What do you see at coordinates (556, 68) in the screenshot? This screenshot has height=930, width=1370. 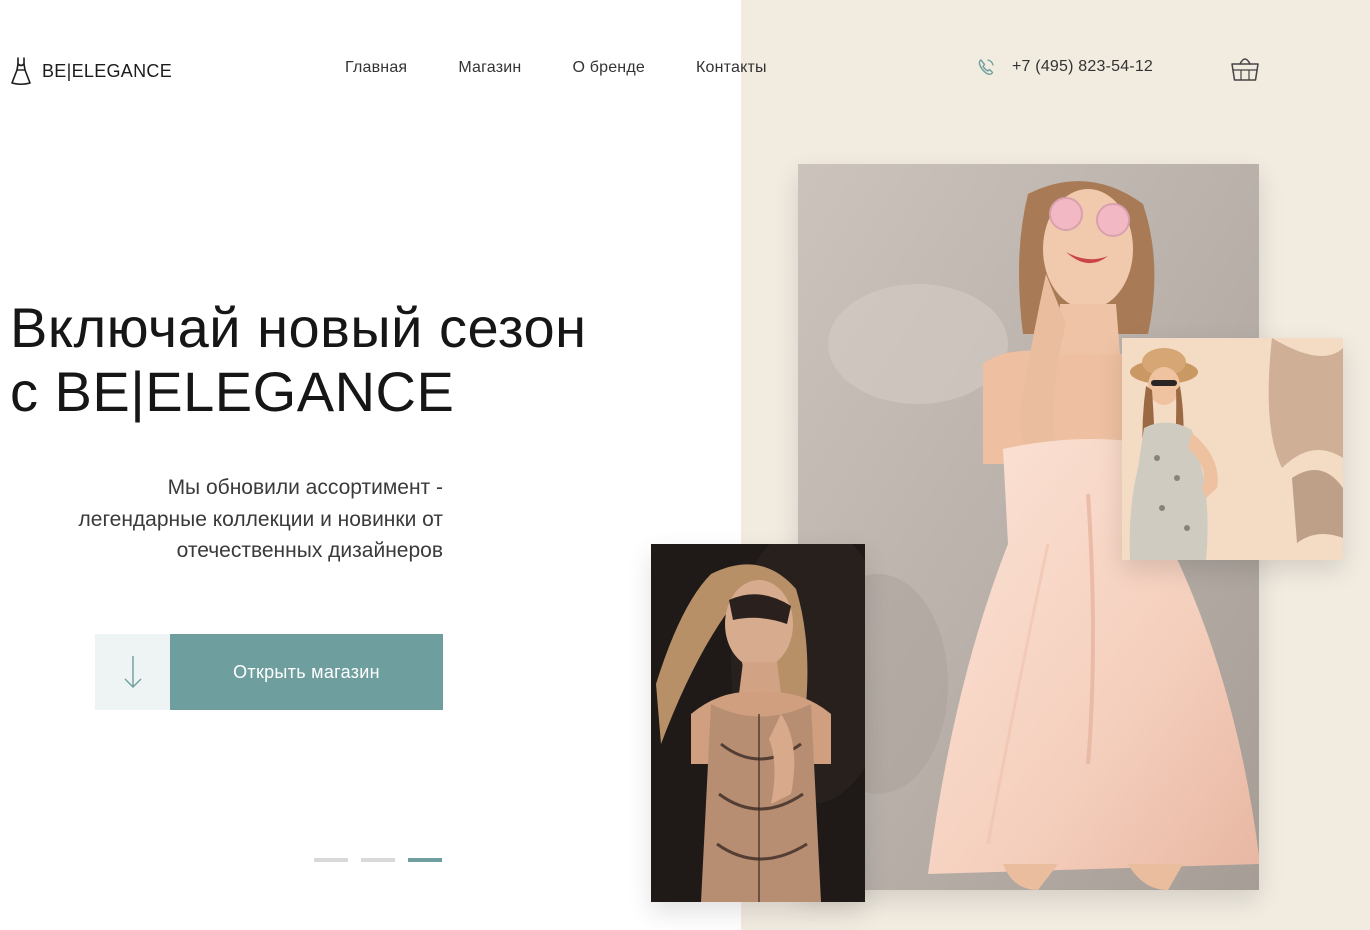 I see `main-nav: Главная Магазин О бренде Контакты` at bounding box center [556, 68].